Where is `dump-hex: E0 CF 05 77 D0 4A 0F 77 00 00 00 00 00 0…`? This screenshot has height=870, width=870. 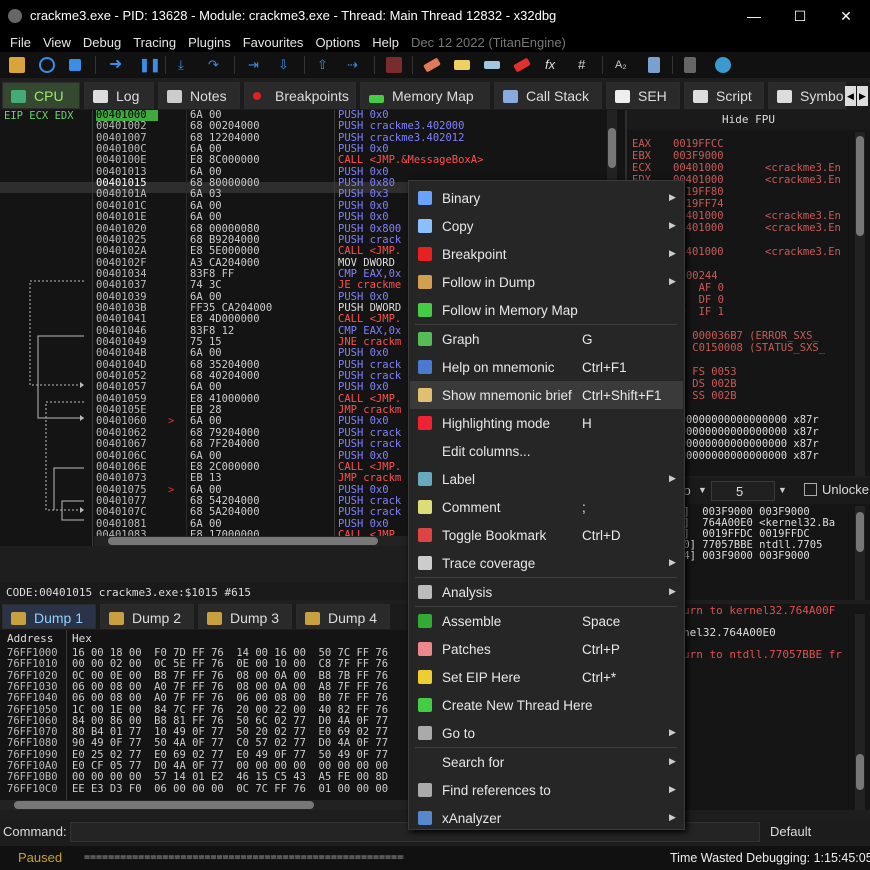 dump-hex: E0 CF 05 77 D0 4A 0F 77 00 00 00 00 00 0… is located at coordinates (230, 766).